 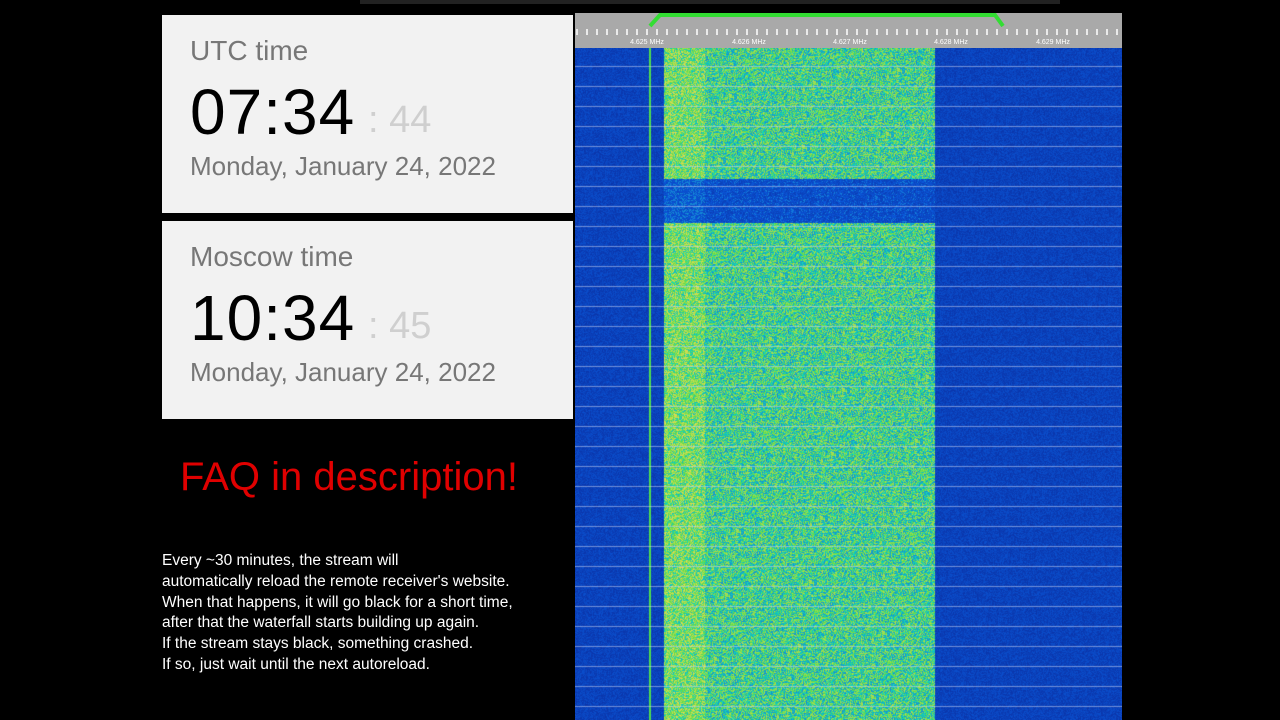 What do you see at coordinates (710, 2) in the screenshot?
I see `top-edge-bar` at bounding box center [710, 2].